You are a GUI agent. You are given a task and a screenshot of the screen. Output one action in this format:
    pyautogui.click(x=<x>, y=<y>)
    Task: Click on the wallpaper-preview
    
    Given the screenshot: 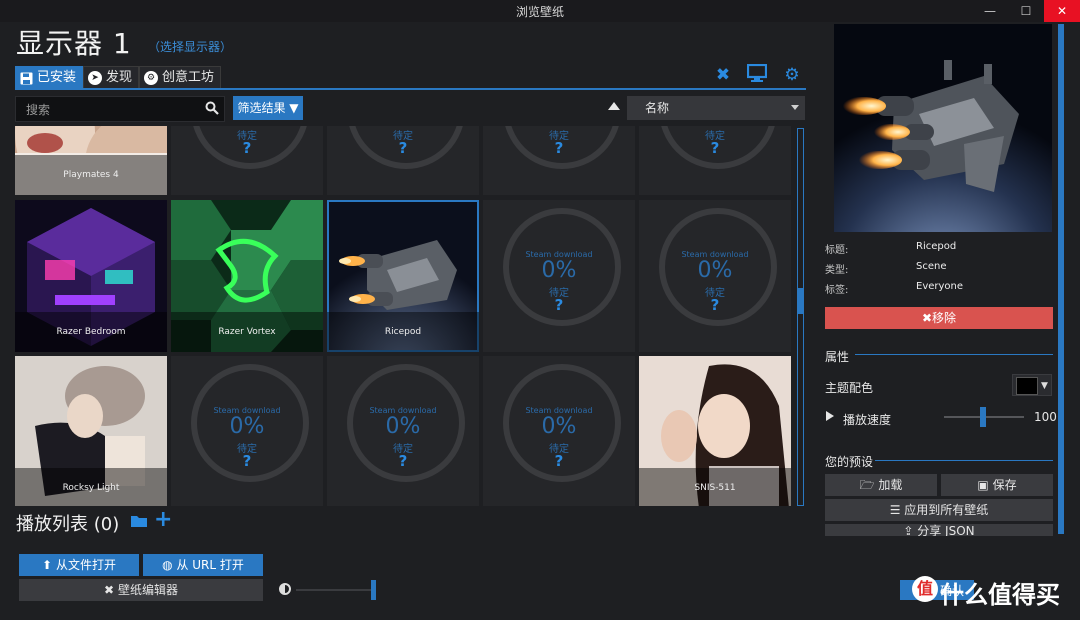 What is the action you would take?
    pyautogui.click(x=943, y=128)
    